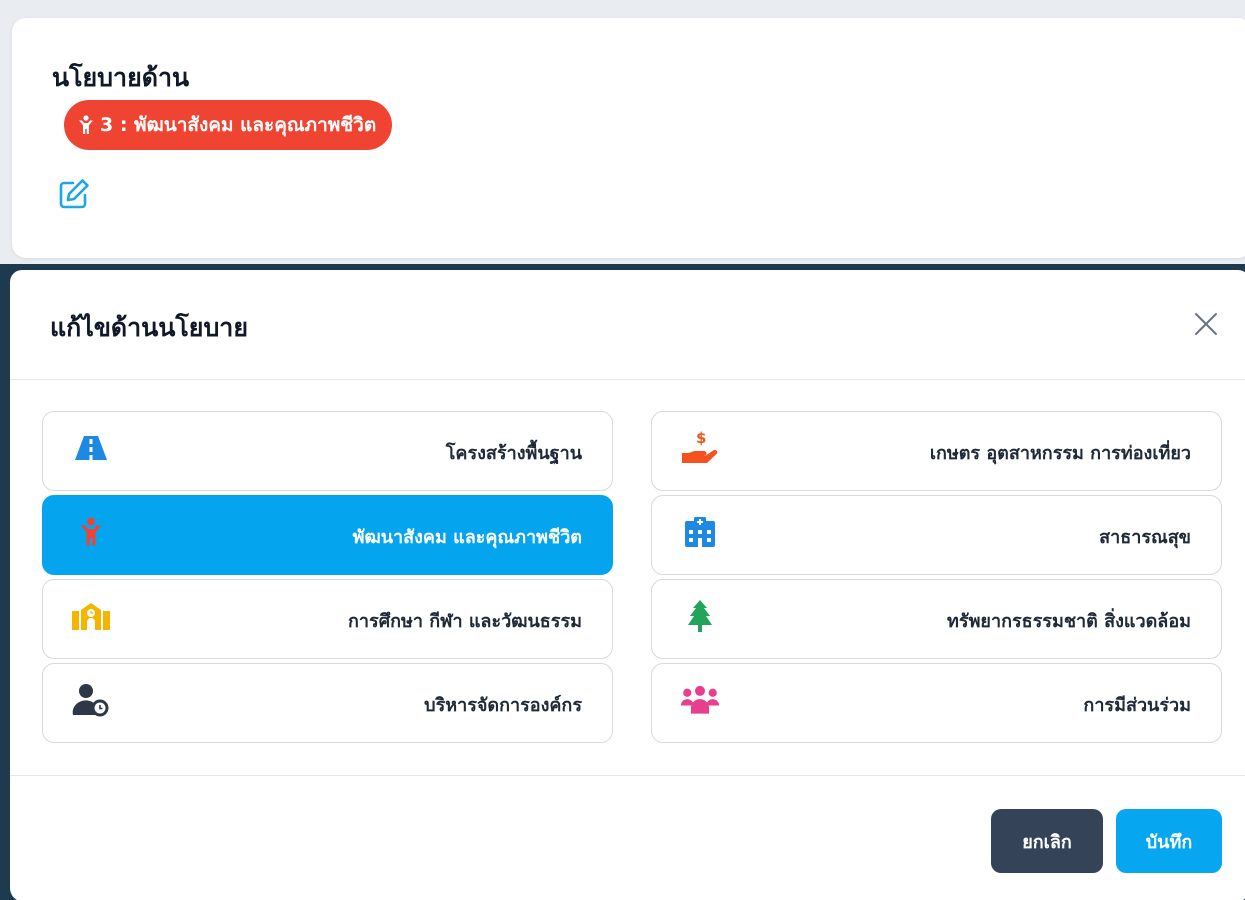  Describe the element at coordinates (1169, 841) in the screenshot. I see `save-button: บันทึก` at that location.